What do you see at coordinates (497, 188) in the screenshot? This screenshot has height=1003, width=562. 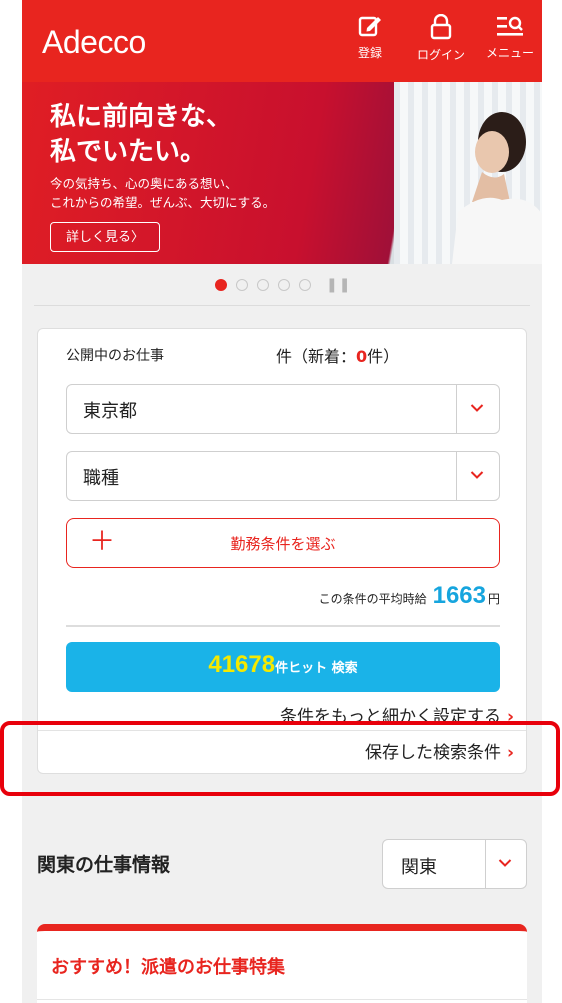 I see `woman-portrait-image` at bounding box center [497, 188].